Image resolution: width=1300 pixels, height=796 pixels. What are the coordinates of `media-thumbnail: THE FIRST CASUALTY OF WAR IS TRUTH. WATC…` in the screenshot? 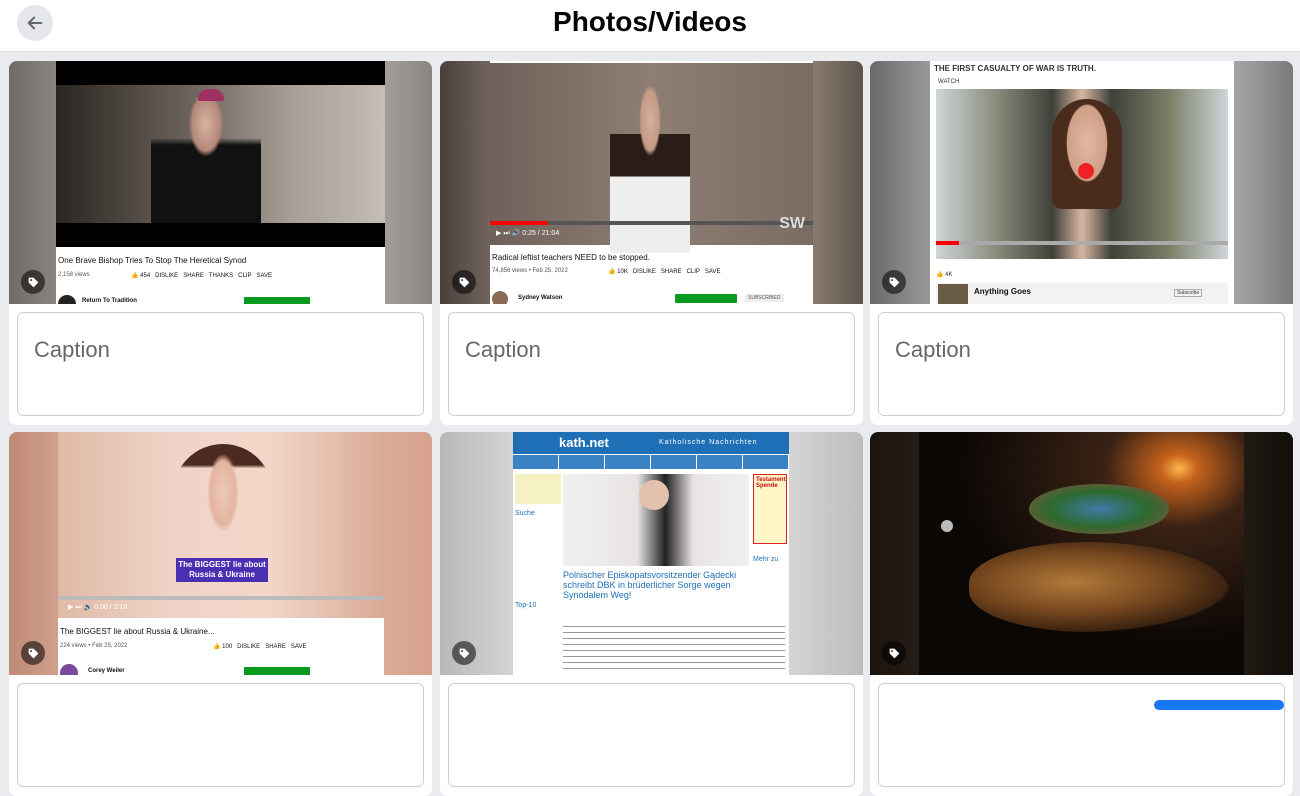 It's located at (1081, 182).